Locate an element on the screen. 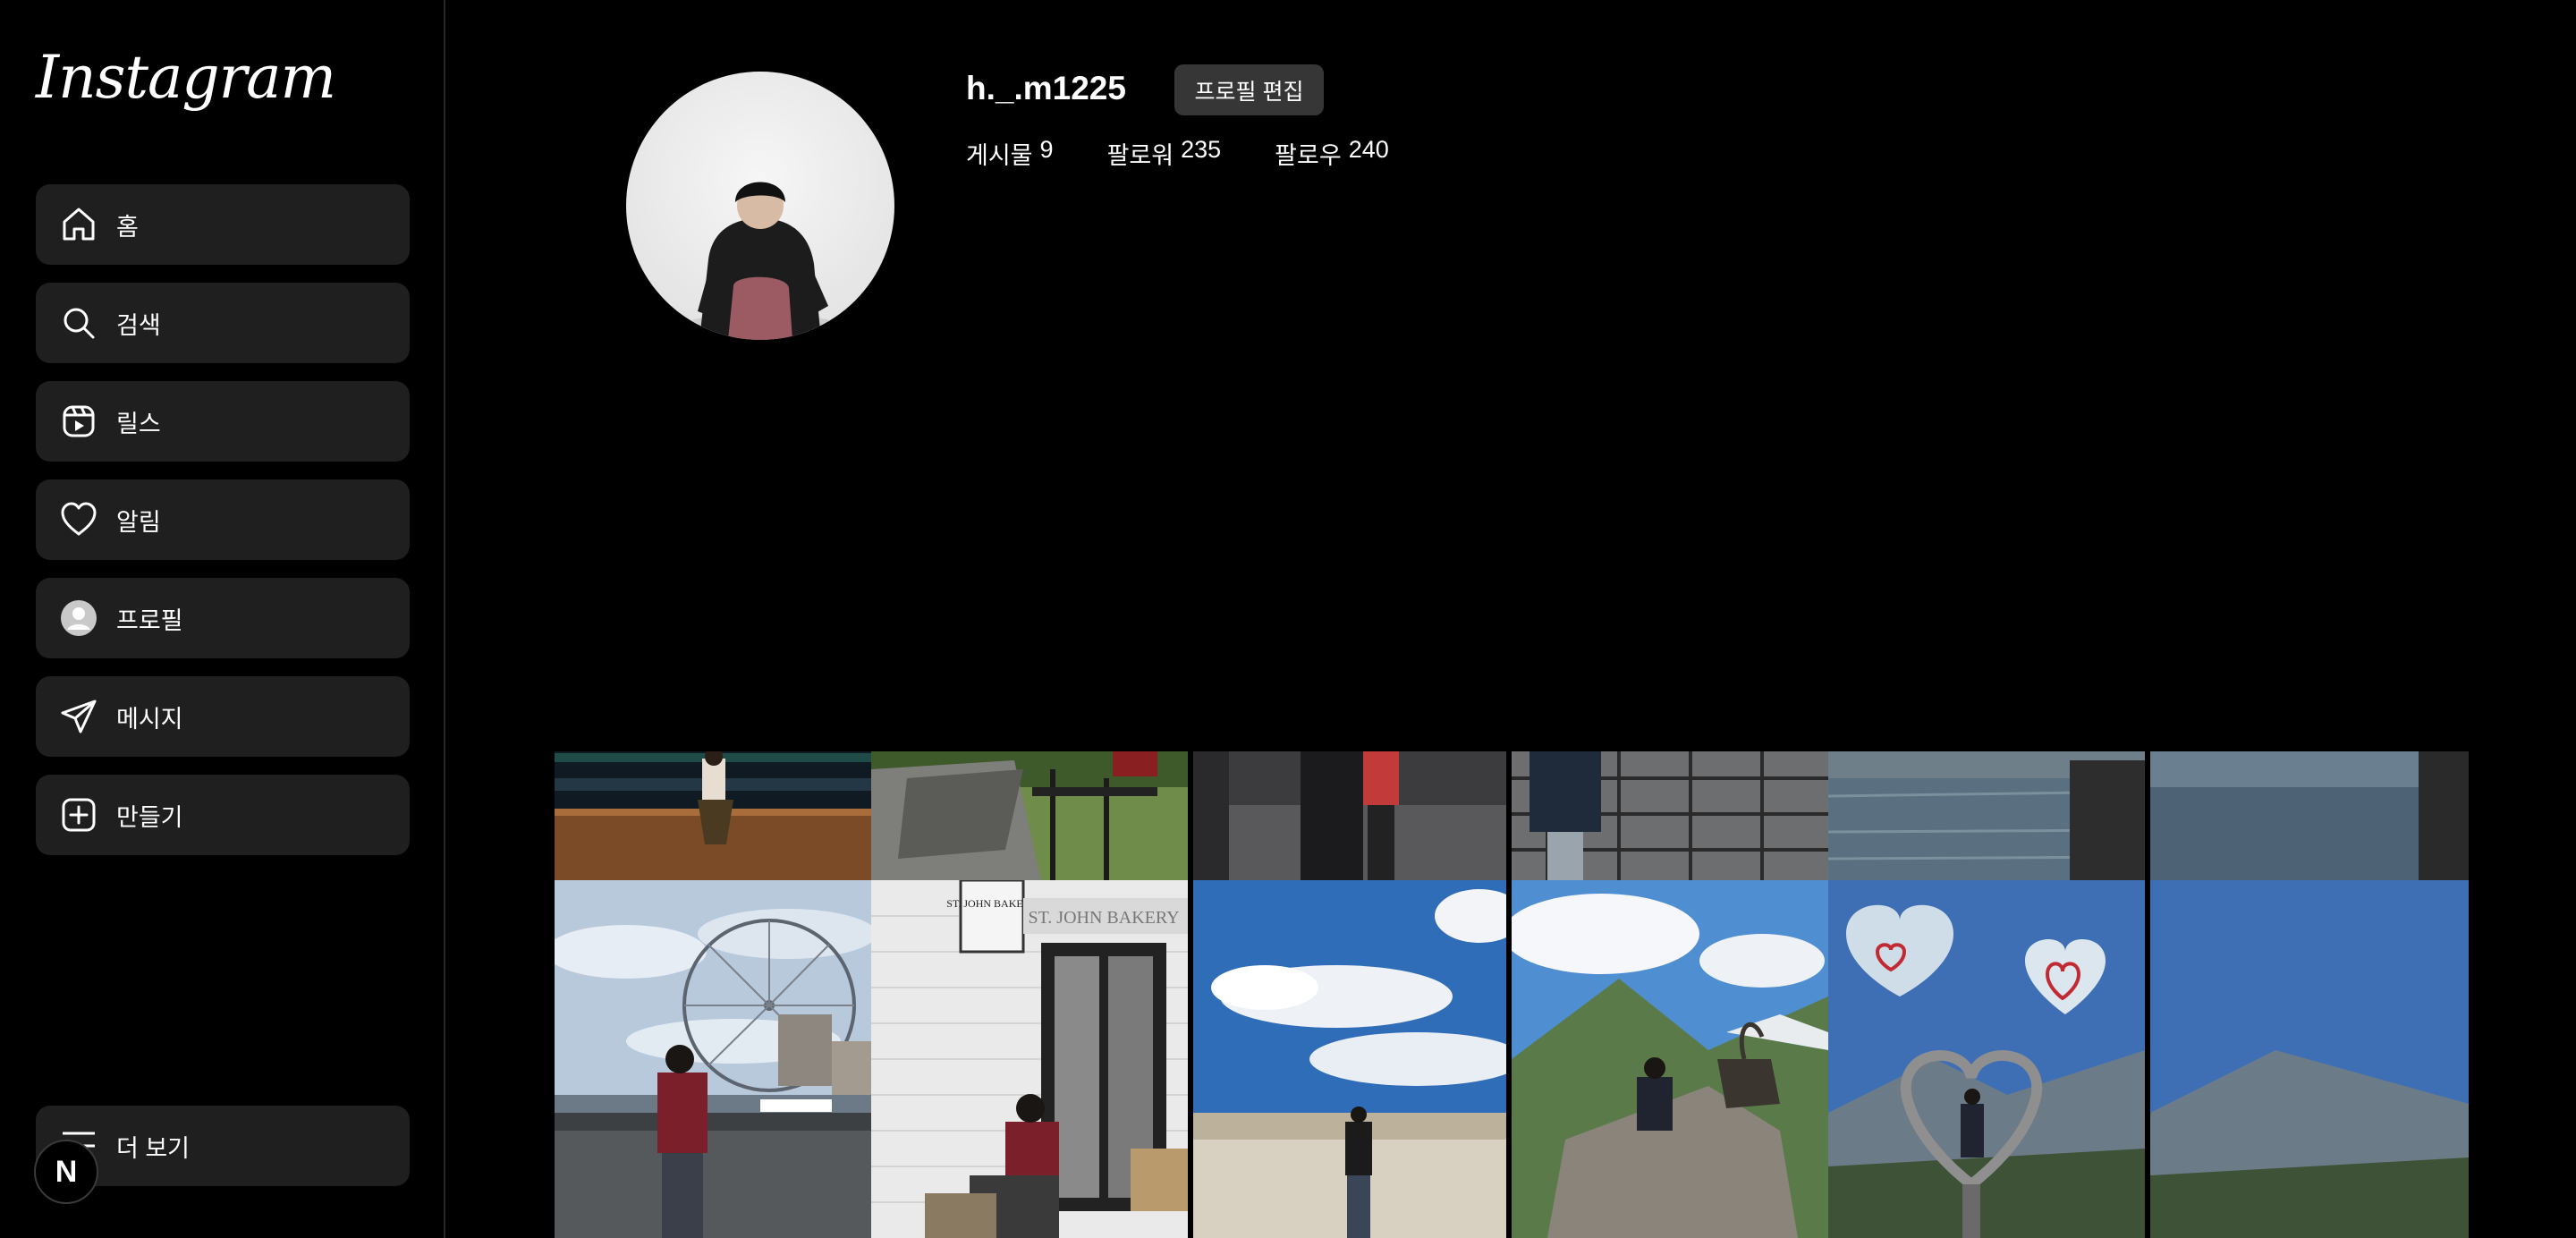  edit-profile-button: 프로필 편집 is located at coordinates (1249, 89).